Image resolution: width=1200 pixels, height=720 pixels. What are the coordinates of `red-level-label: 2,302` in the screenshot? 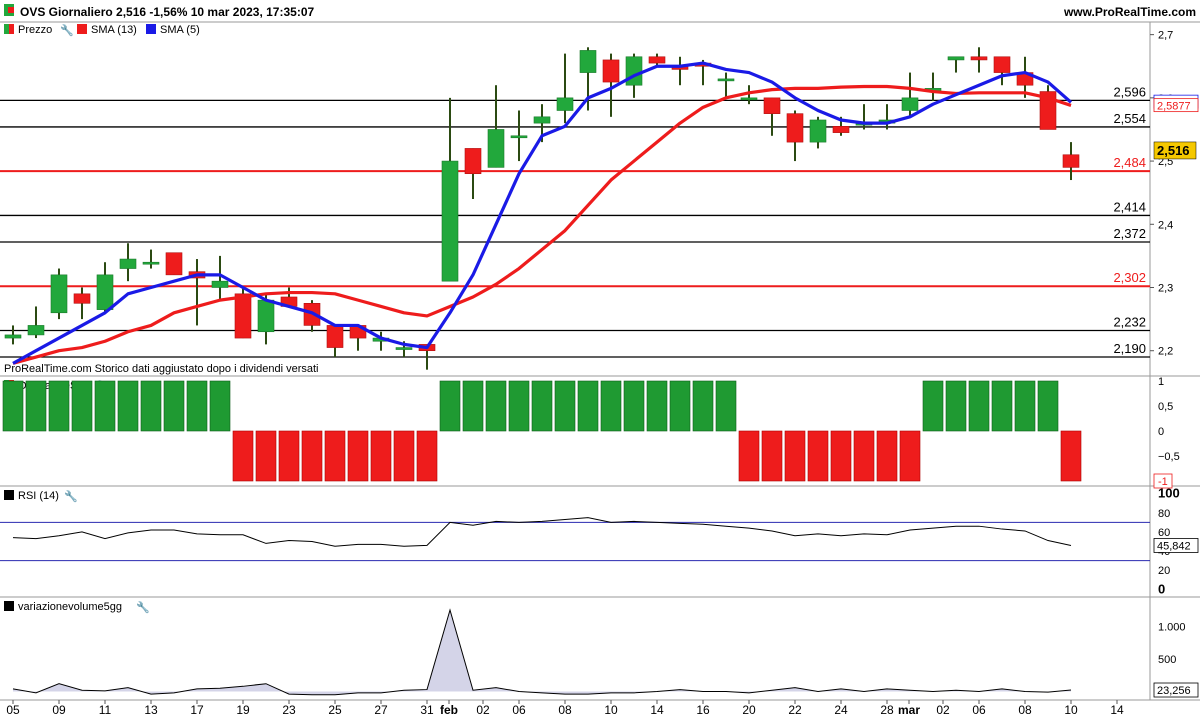 It's located at (1129, 277).